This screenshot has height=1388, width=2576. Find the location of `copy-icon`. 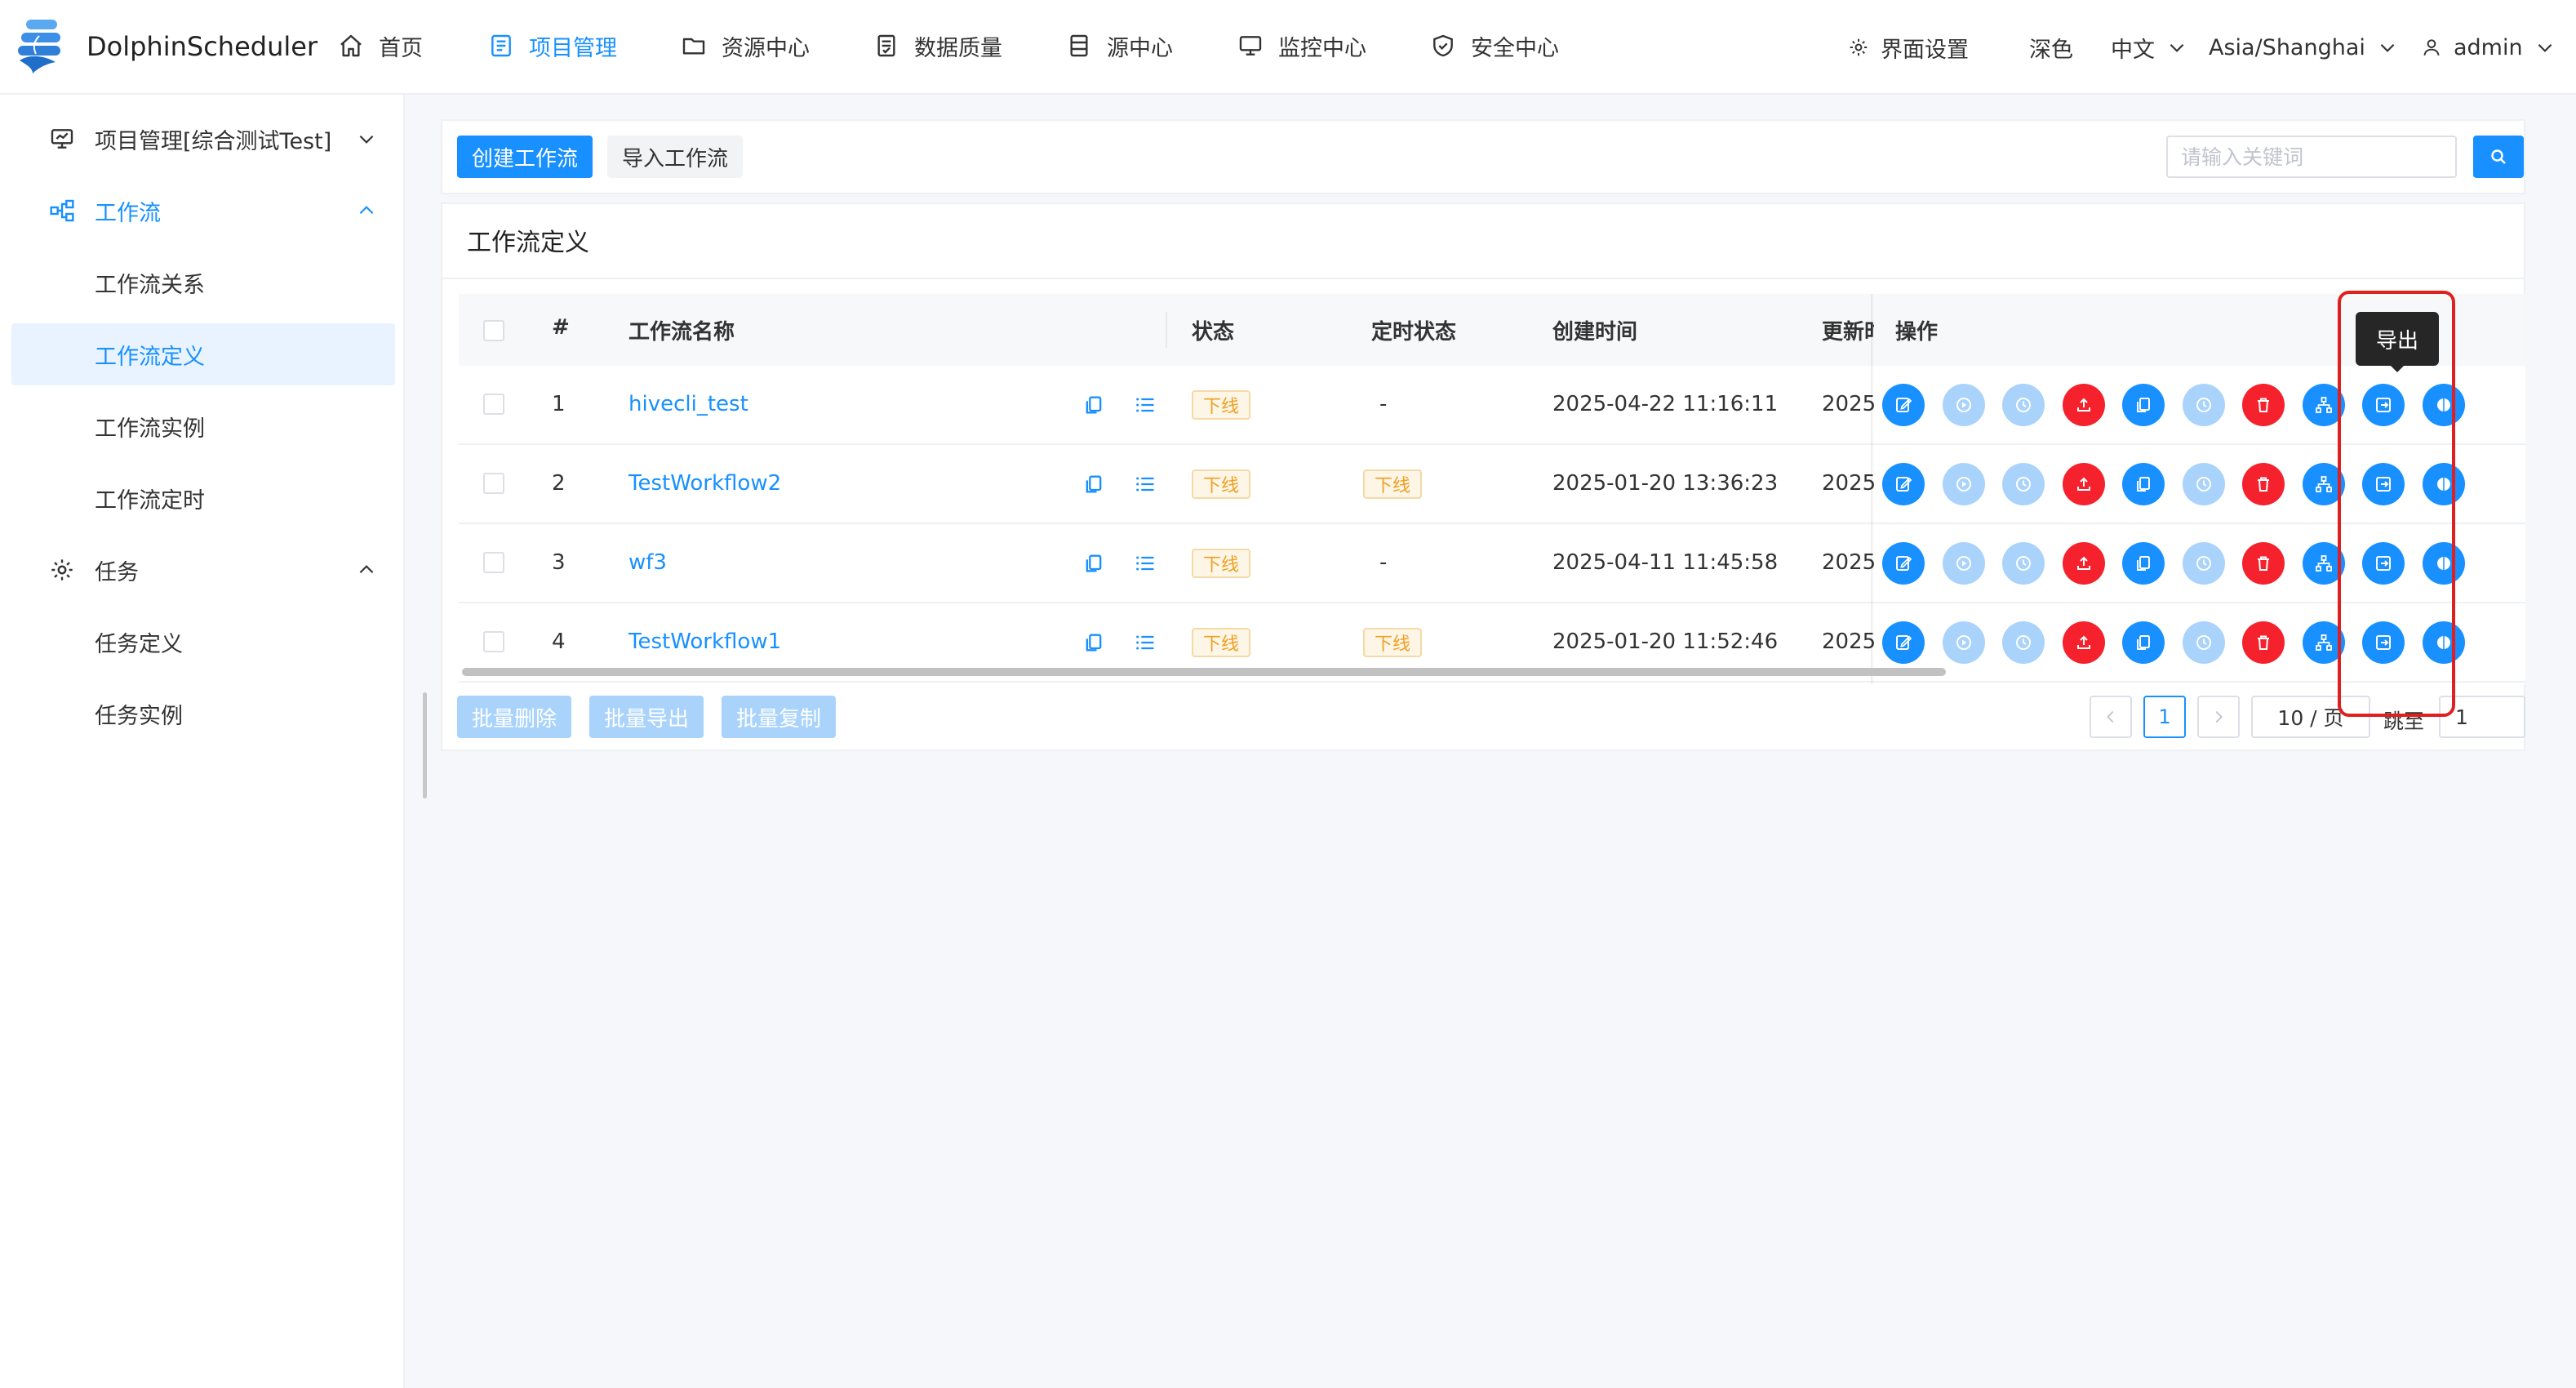

copy-icon is located at coordinates (2143, 484).